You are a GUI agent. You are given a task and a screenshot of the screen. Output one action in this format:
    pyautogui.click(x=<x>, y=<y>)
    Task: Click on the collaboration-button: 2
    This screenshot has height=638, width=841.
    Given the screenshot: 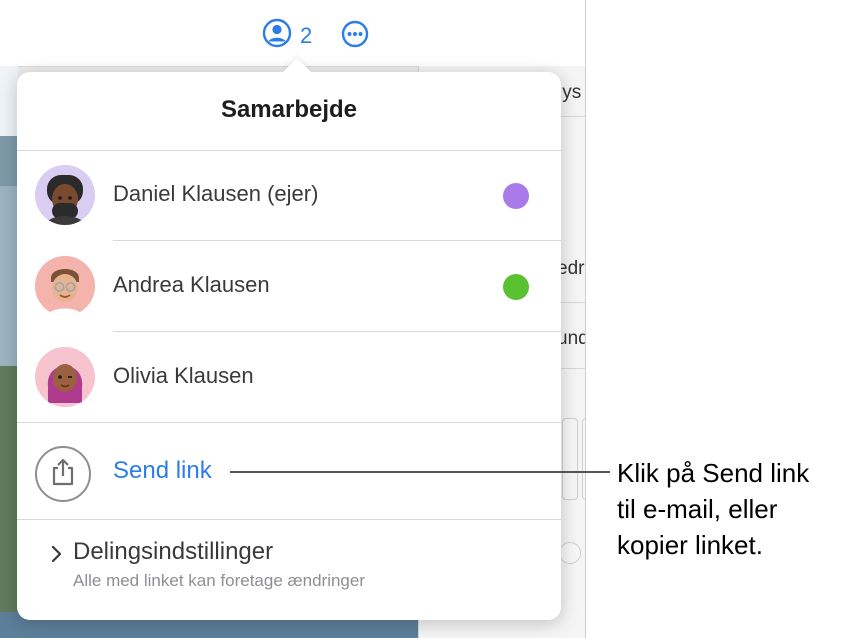 What is the action you would take?
    pyautogui.click(x=287, y=36)
    